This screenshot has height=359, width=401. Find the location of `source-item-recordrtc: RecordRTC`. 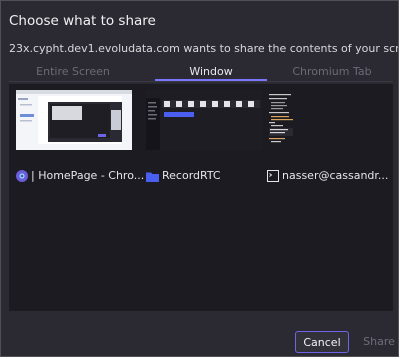

source-item-recordrtc: RecordRTC is located at coordinates (204, 136).